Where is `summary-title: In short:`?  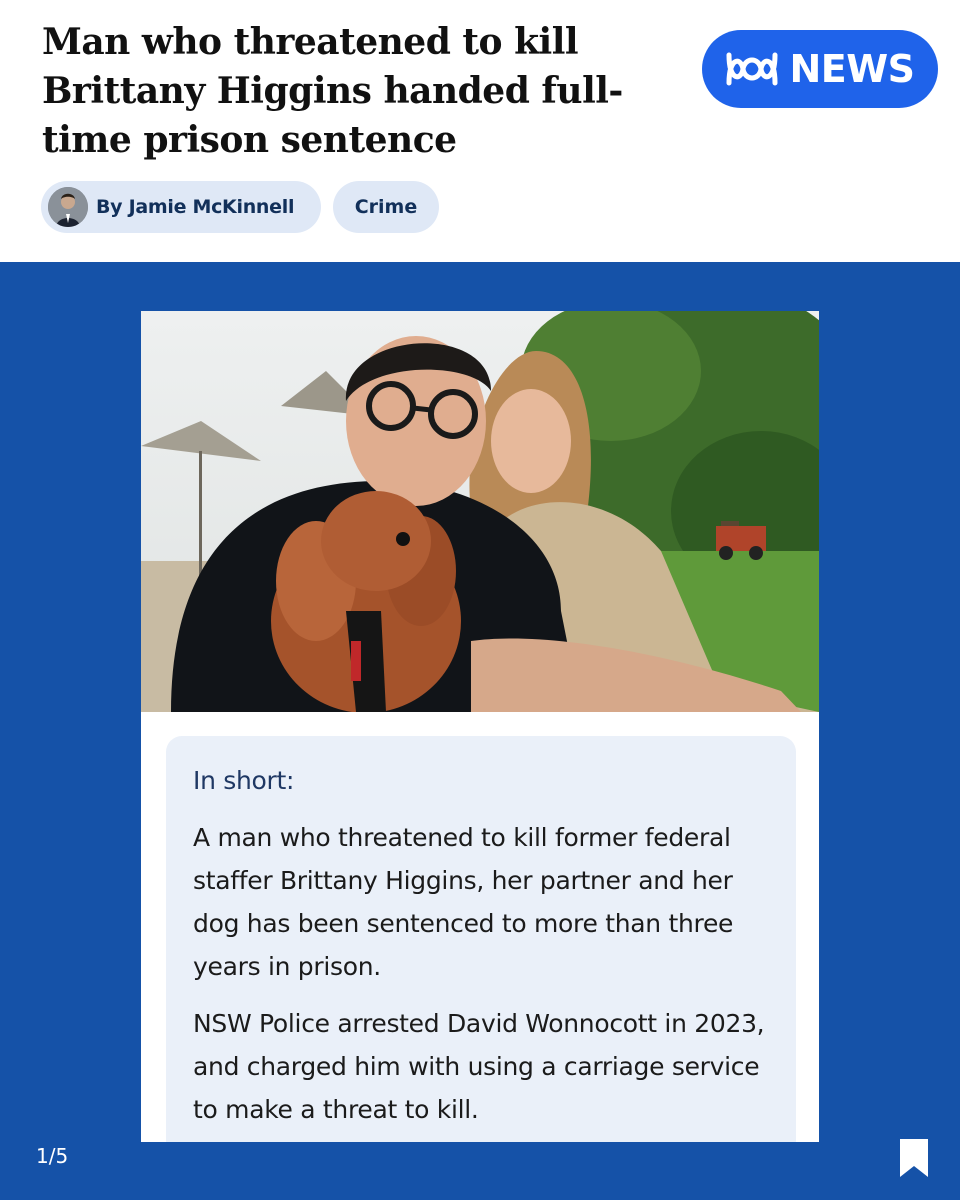 summary-title: In short: is located at coordinates (244, 780).